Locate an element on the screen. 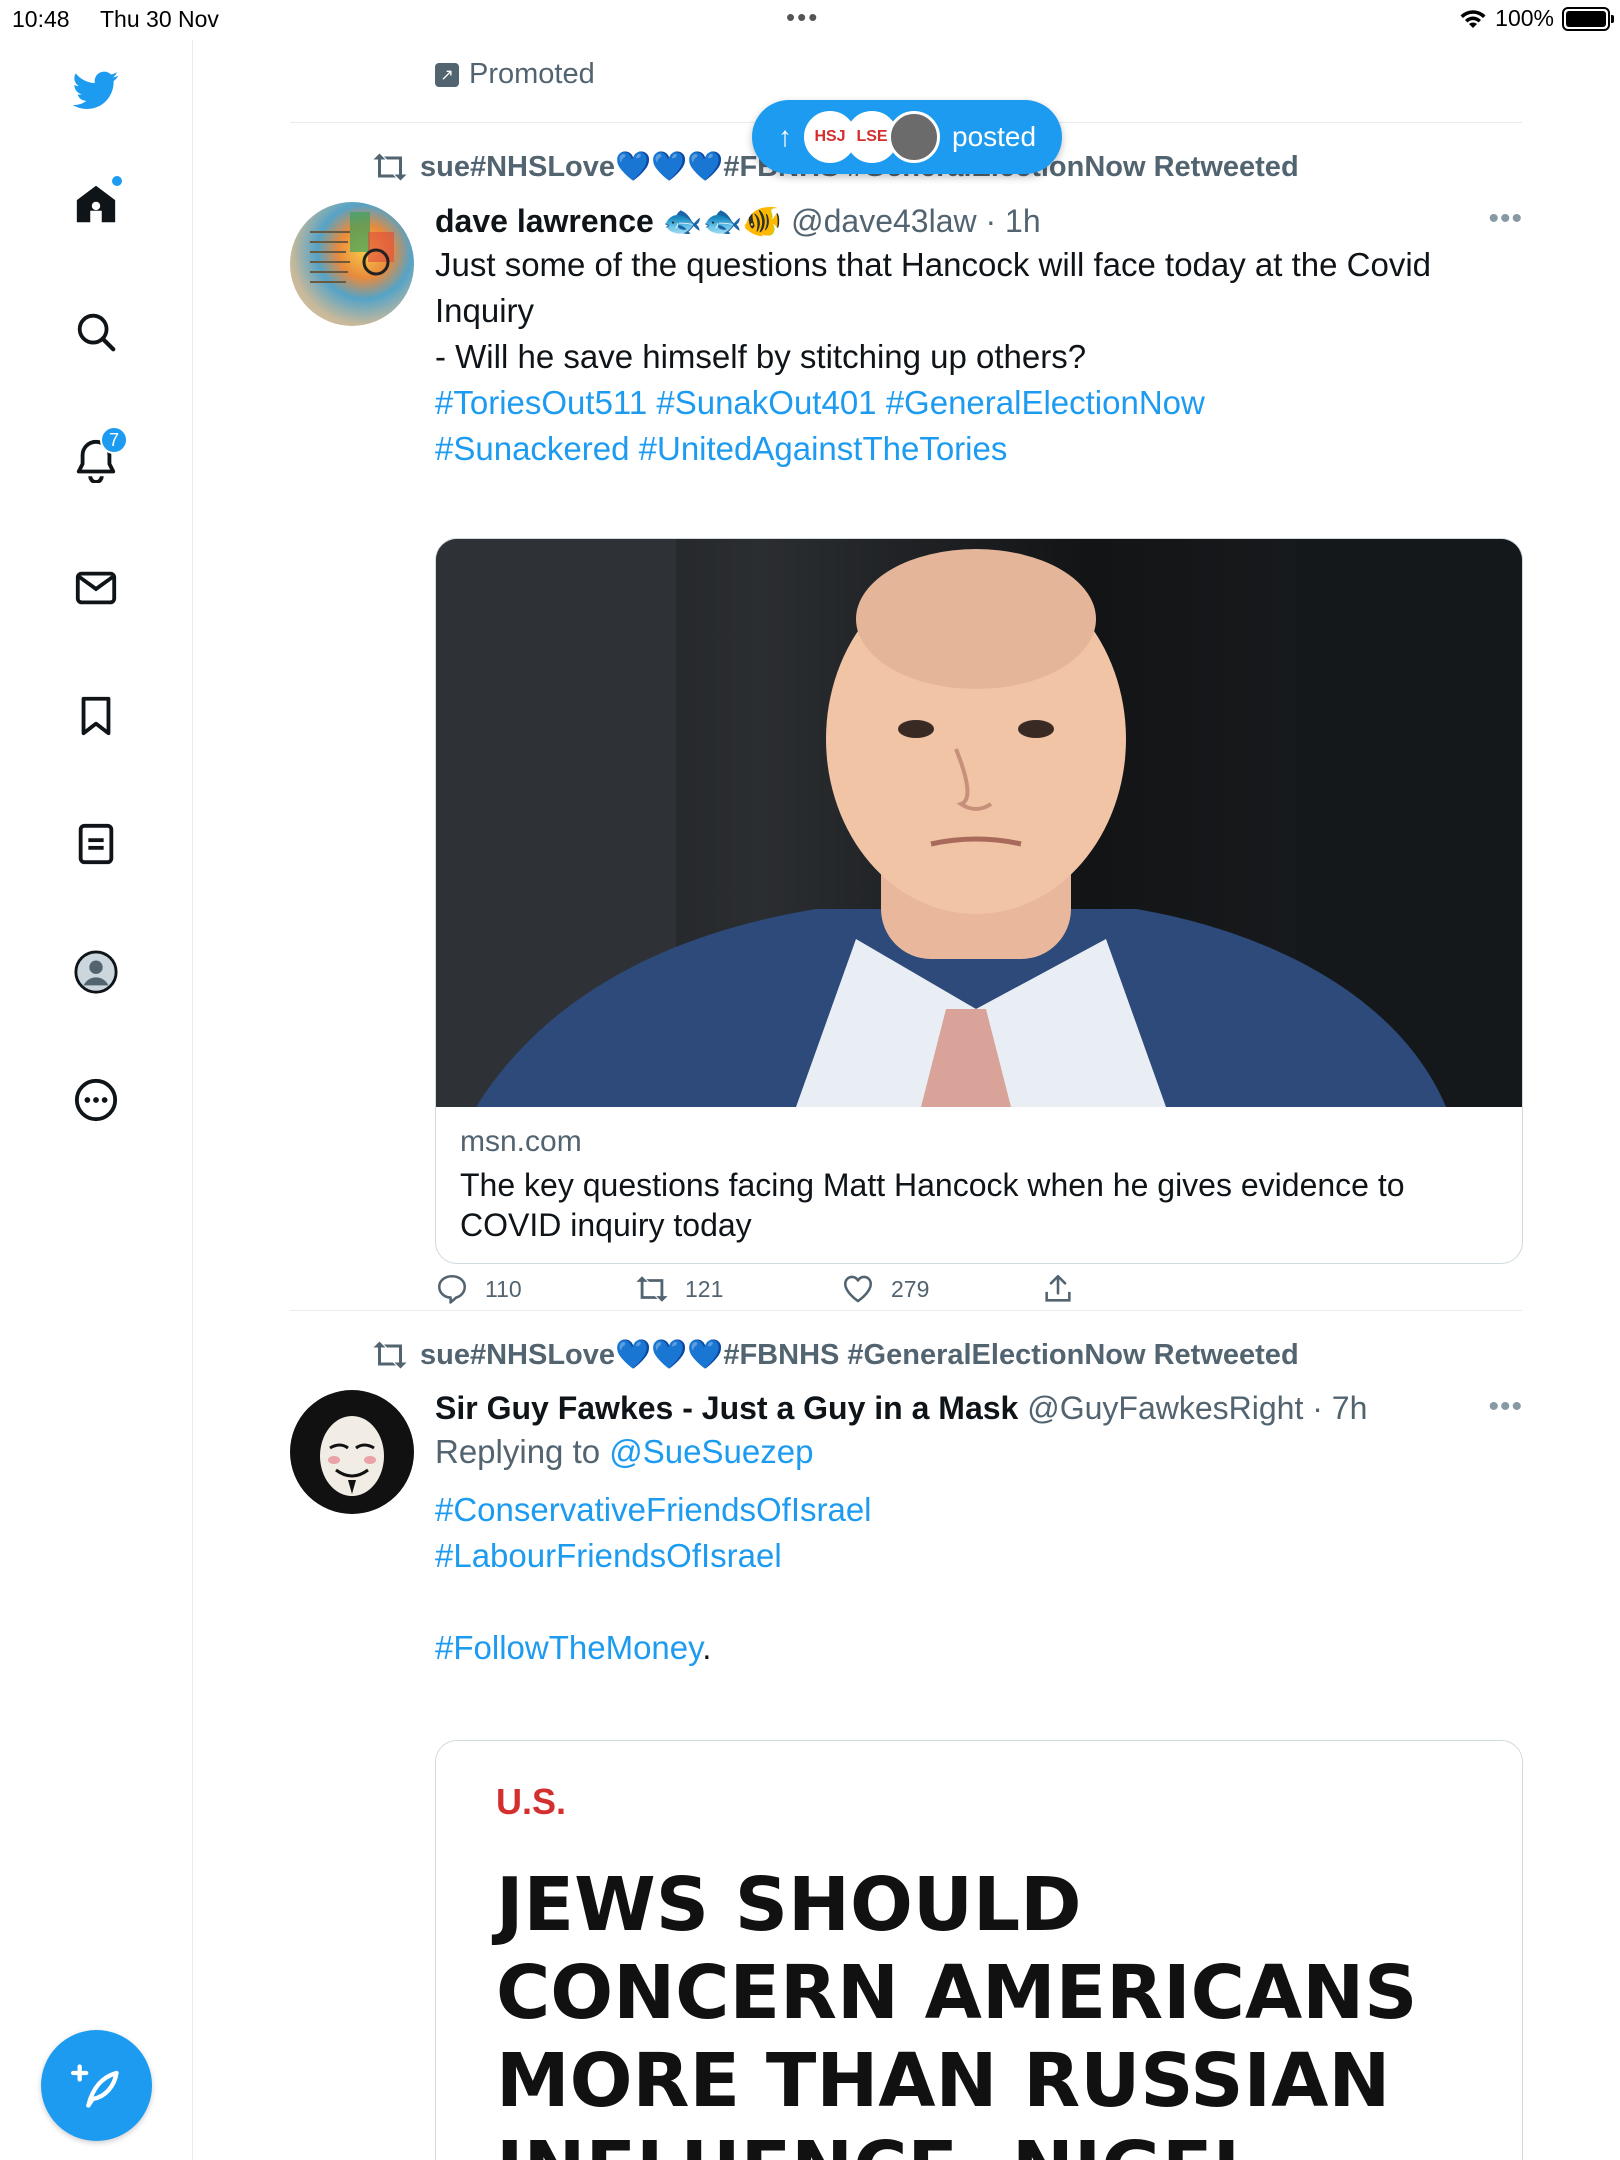  article-kicker: U.S. is located at coordinates (531, 1801).